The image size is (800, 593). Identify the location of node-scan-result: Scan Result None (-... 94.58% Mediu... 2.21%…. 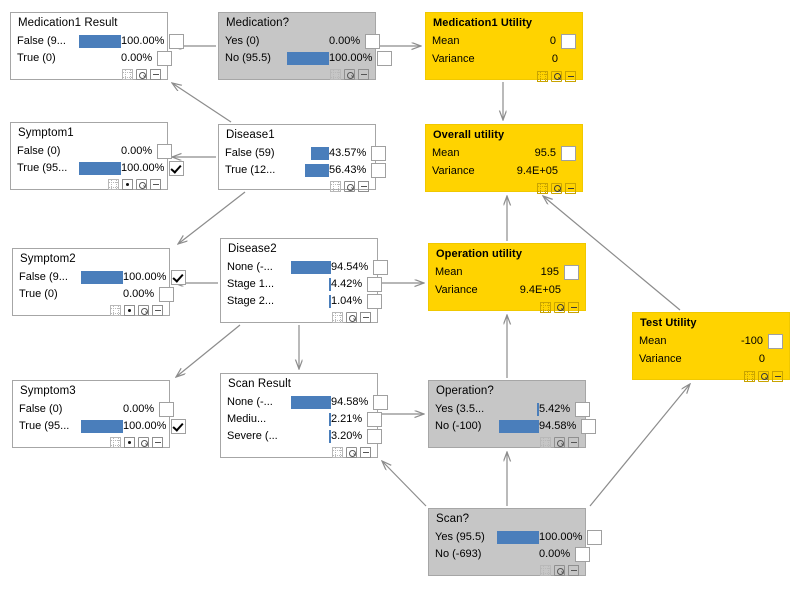
(304, 415).